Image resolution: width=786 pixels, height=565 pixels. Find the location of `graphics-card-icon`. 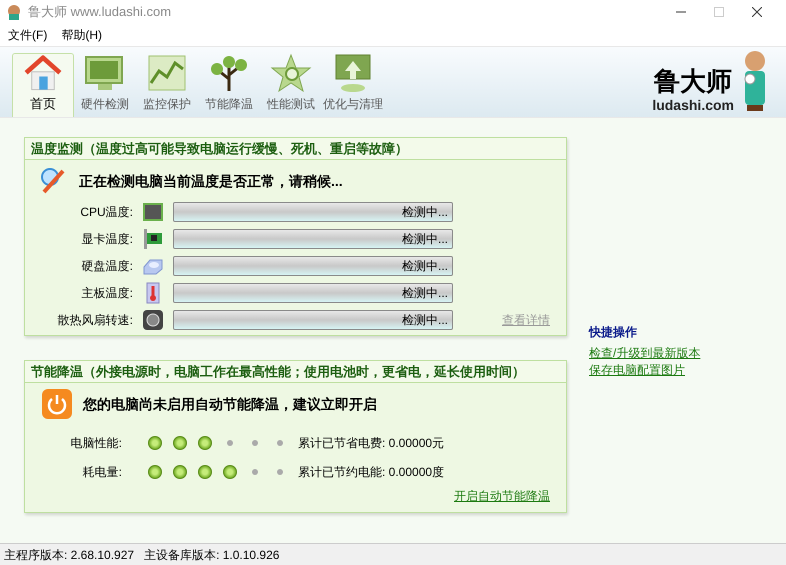

graphics-card-icon is located at coordinates (153, 239).